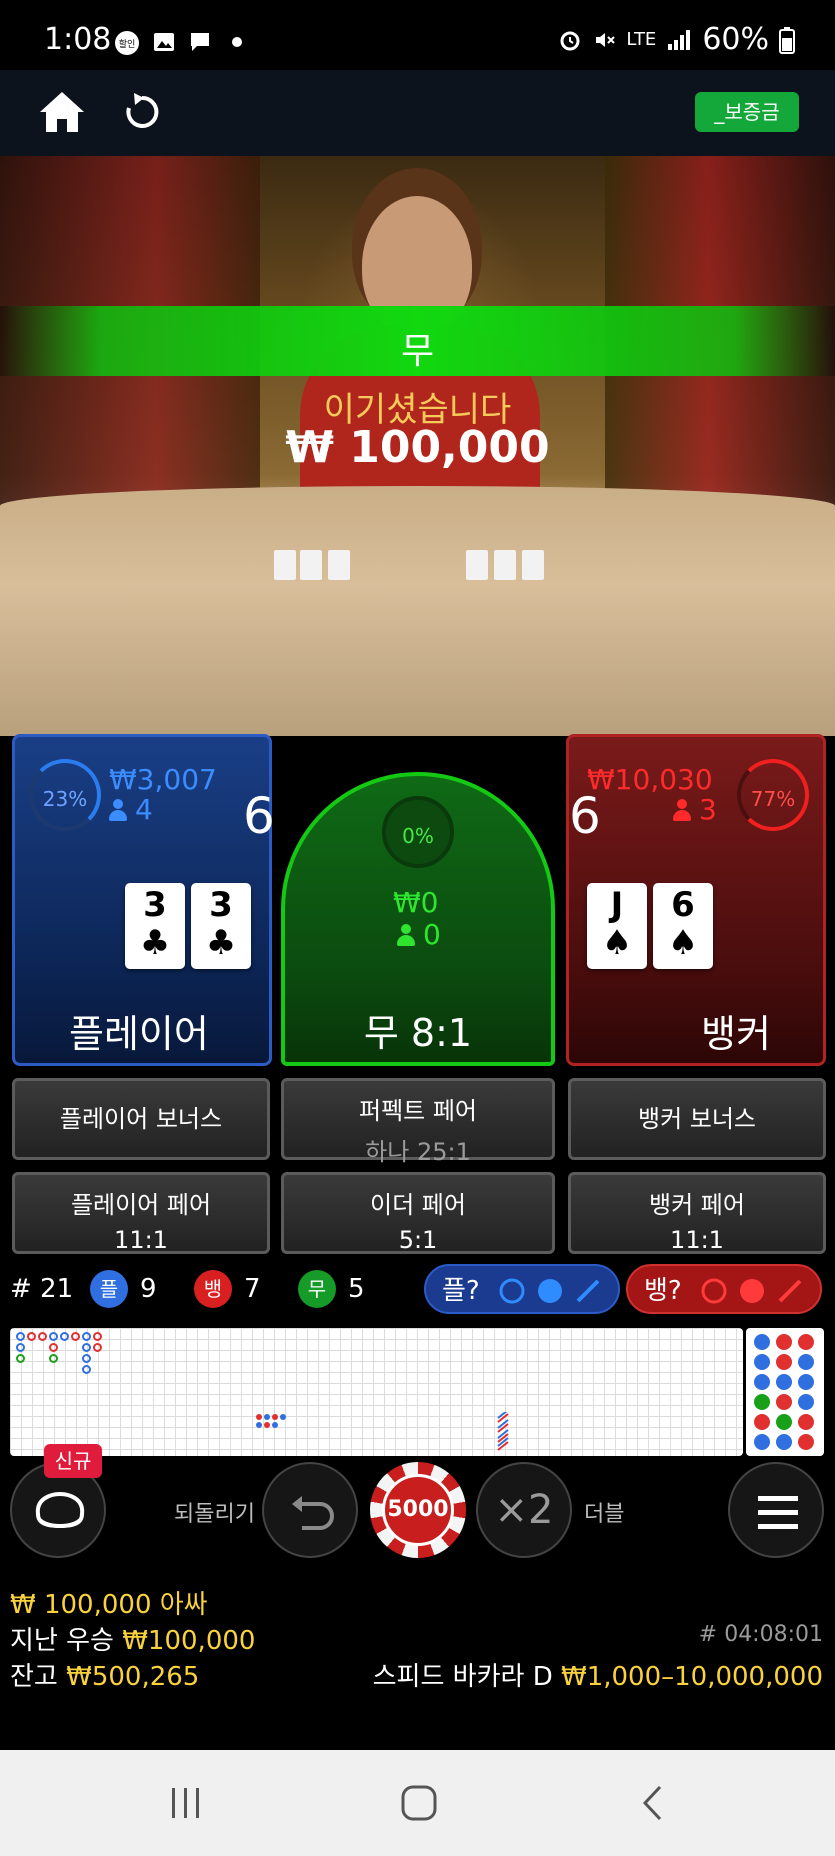 This screenshot has height=1856, width=835. I want to click on banker-pair-button: 뱅커 페어 11:1, so click(697, 1213).